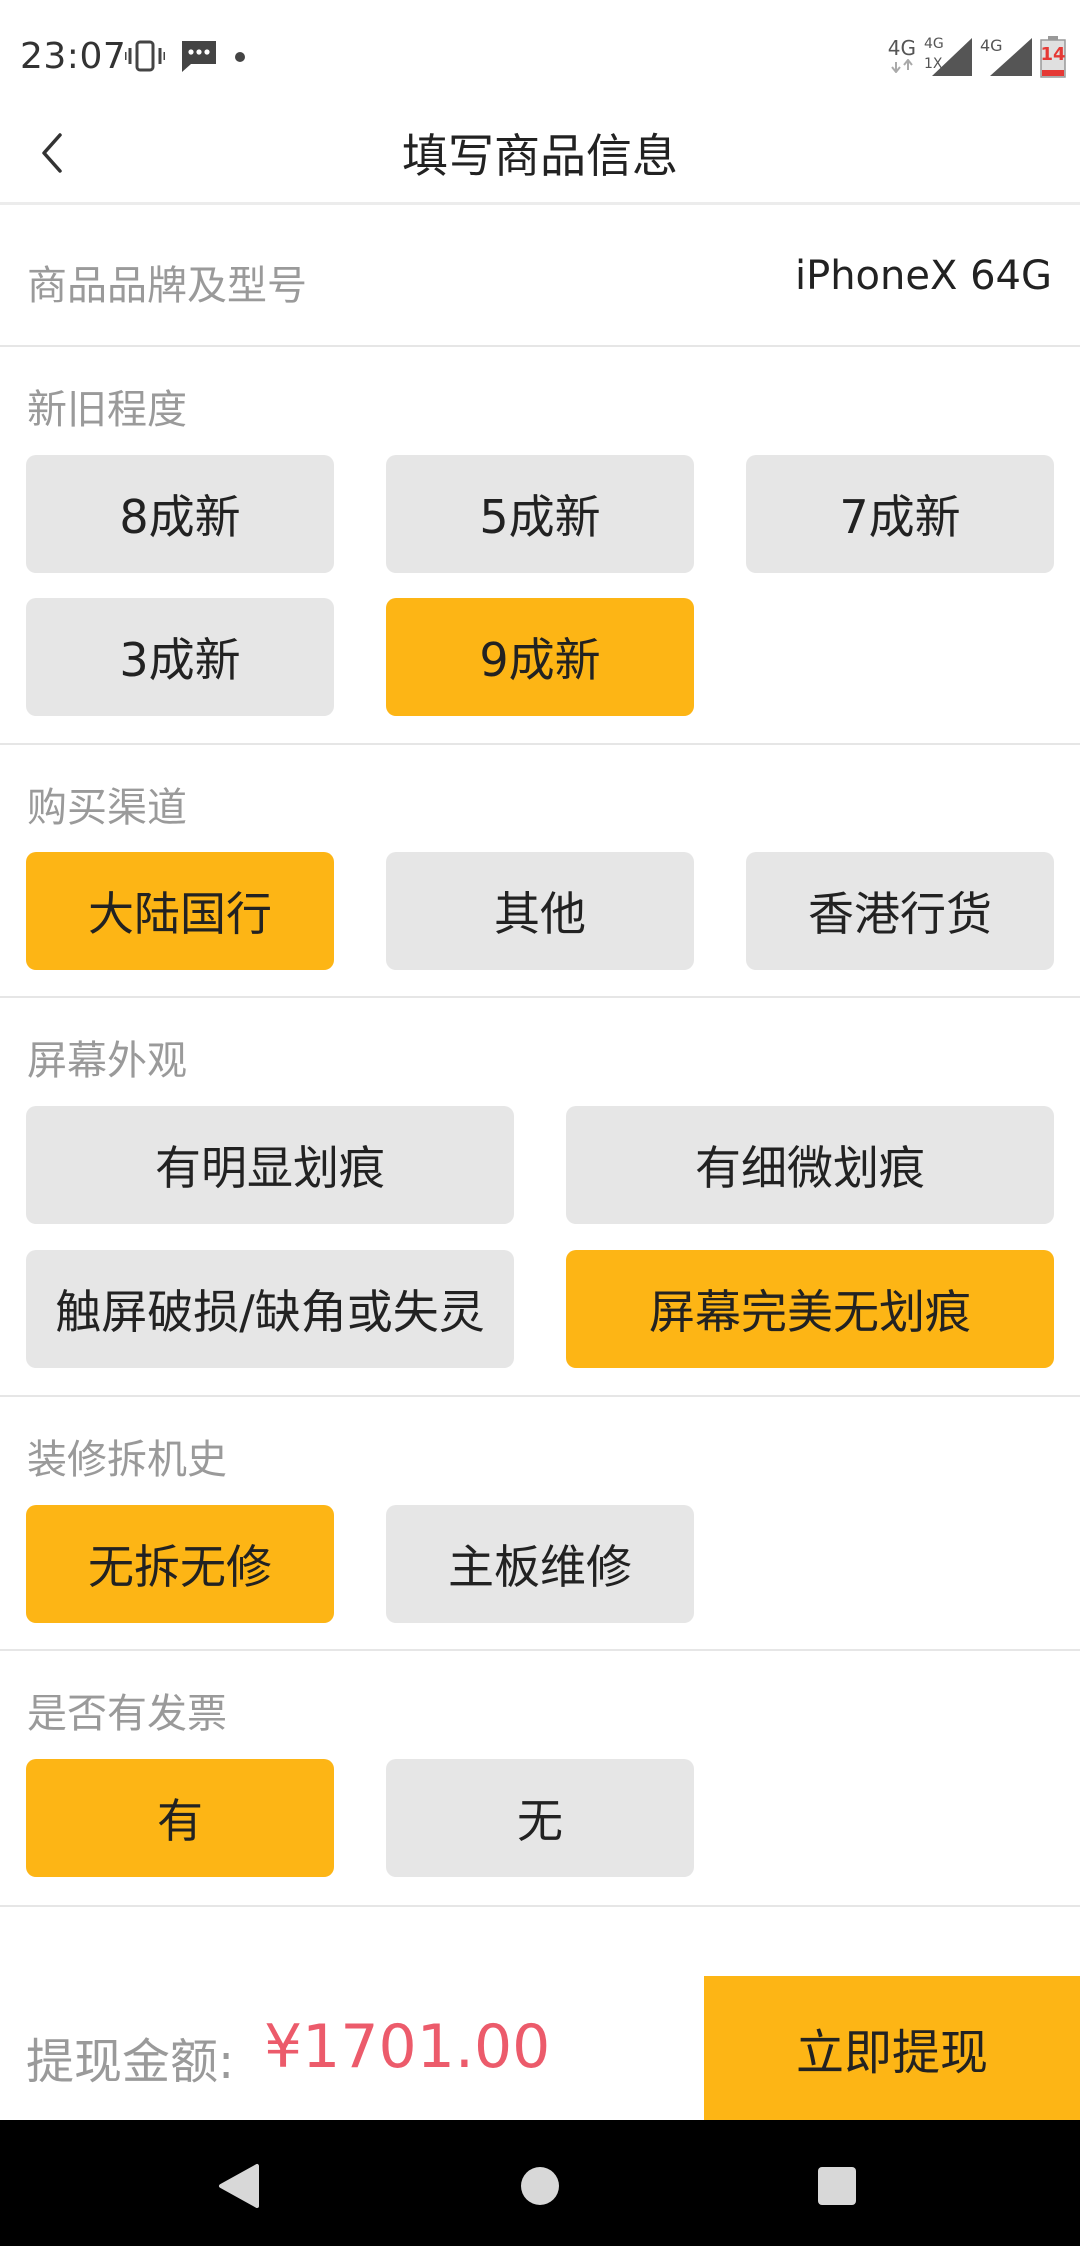  I want to click on condition-option-5: 5成新, so click(540, 514).